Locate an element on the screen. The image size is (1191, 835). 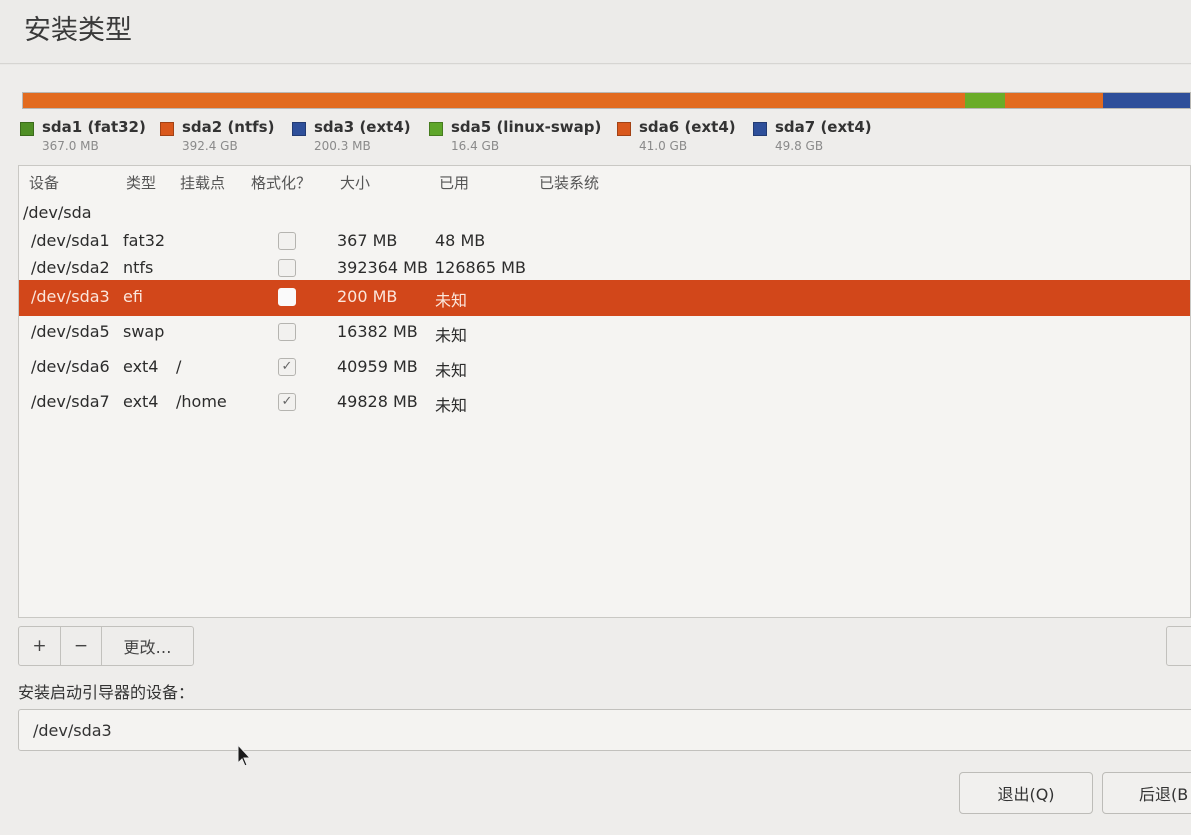
cell-size: 49828 MB is located at coordinates (377, 401).